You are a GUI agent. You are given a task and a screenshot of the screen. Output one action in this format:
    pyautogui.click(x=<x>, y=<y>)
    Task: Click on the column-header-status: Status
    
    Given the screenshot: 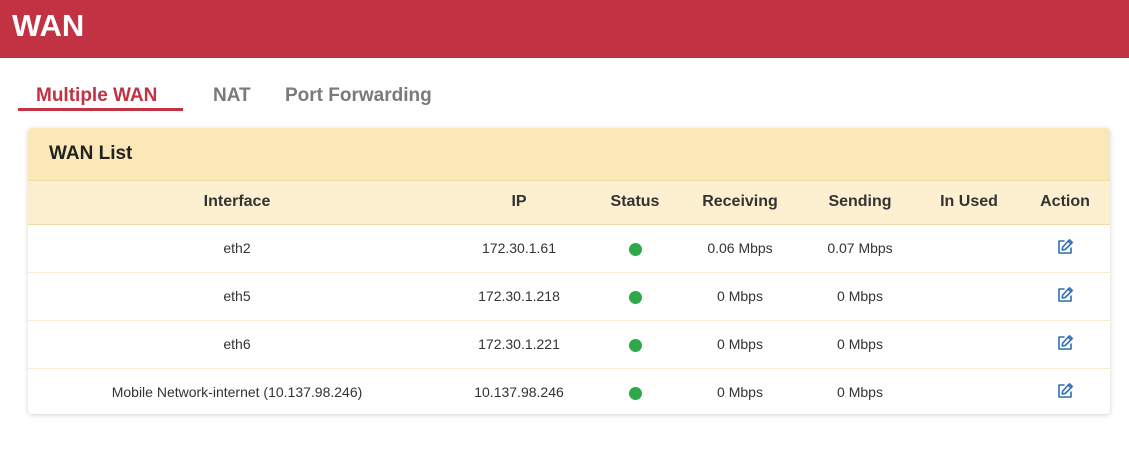 What is the action you would take?
    pyautogui.click(x=635, y=203)
    